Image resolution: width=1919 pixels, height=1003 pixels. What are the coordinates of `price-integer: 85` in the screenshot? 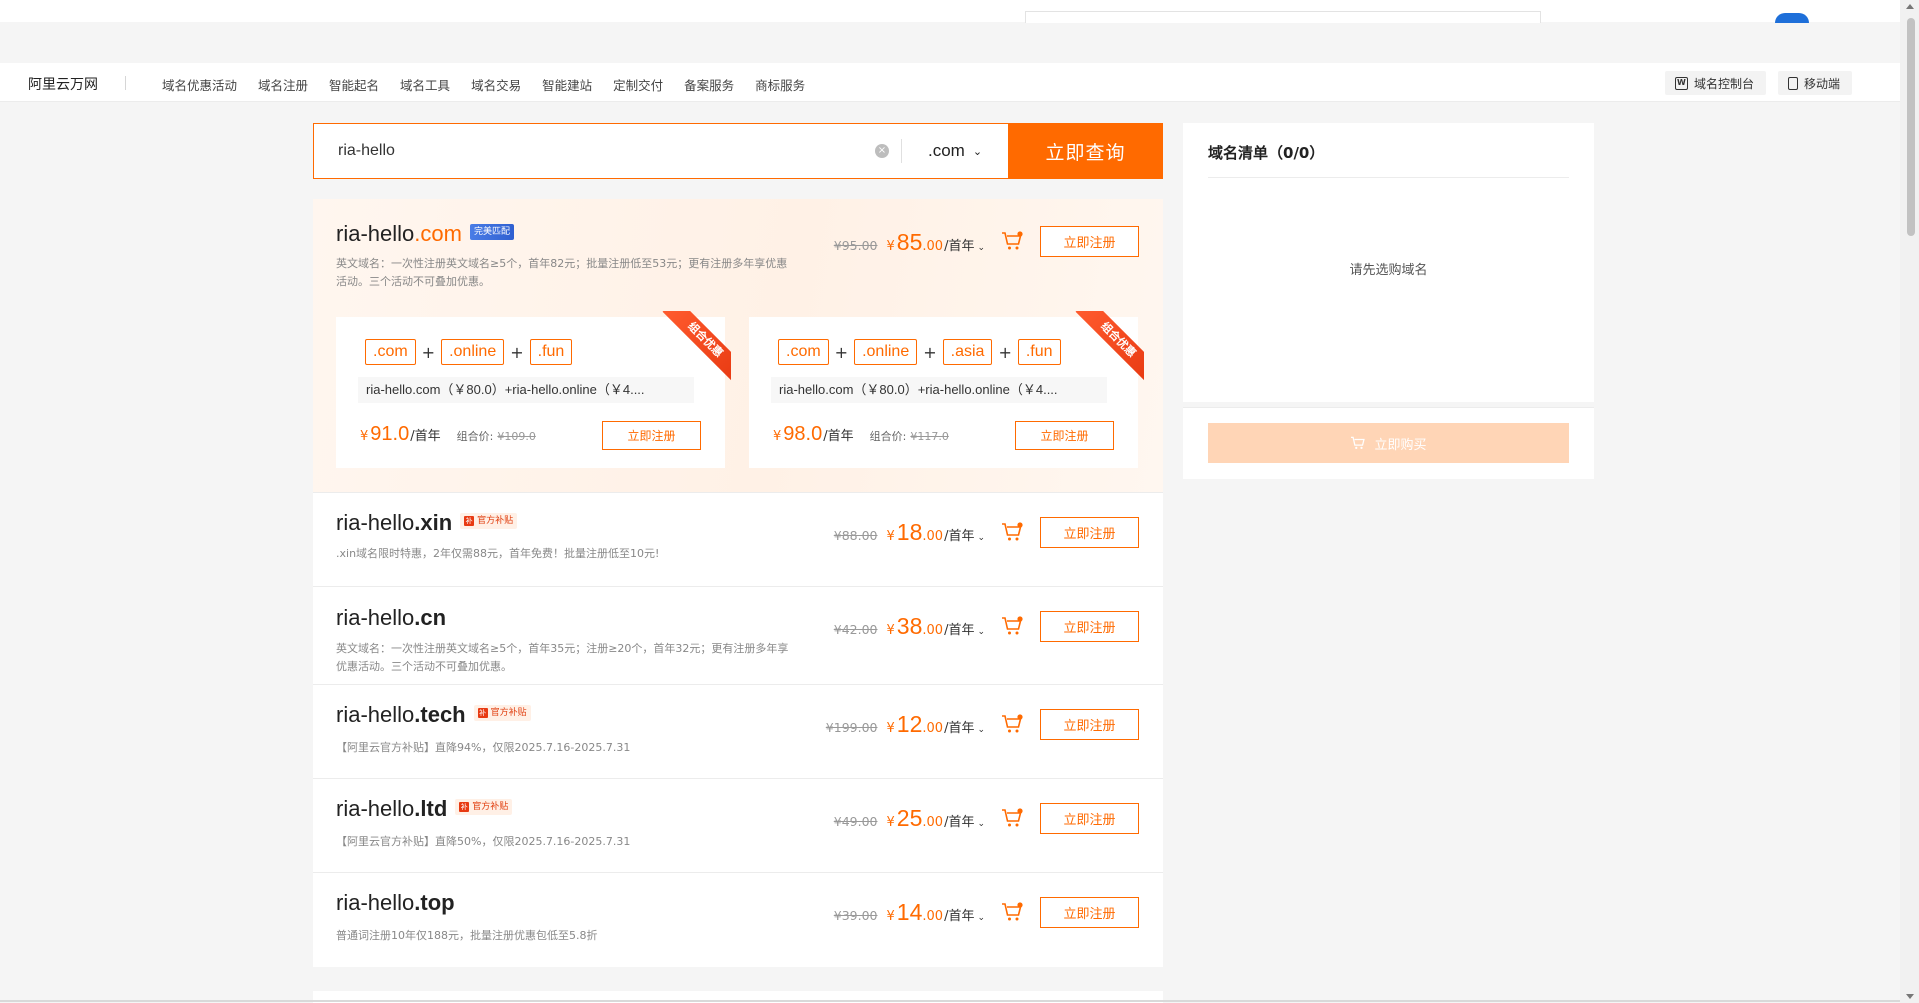 It's located at (909, 242).